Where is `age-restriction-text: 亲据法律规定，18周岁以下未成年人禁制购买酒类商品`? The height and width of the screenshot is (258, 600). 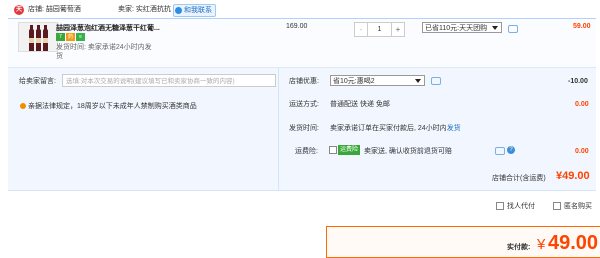
age-restriction-text: 亲据法律规定，18周岁以下未成年人禁制购买酒类商品 is located at coordinates (112, 106).